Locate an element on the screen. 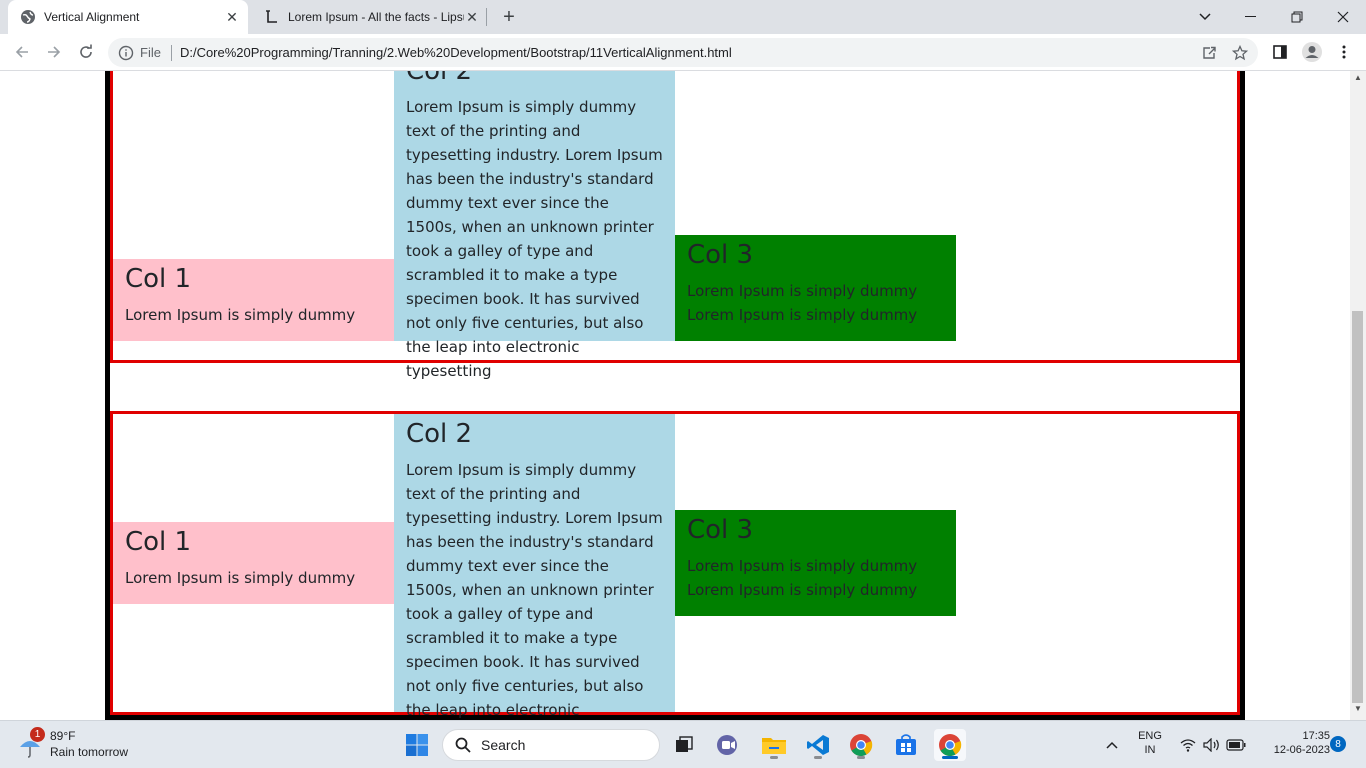  weather-badge: 1 is located at coordinates (37, 734).